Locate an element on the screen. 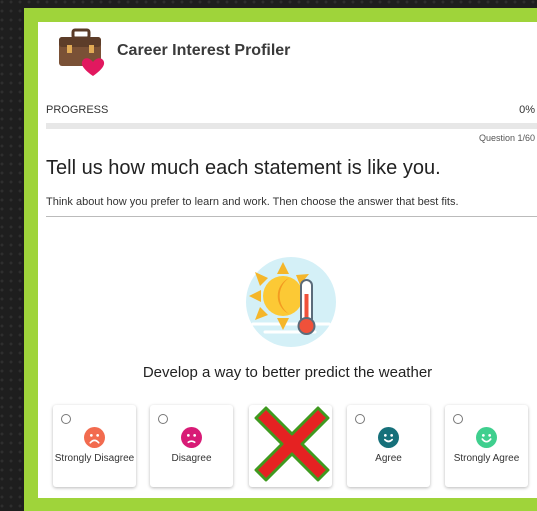 The height and width of the screenshot is (511, 537). sun-thermometer-icon is located at coordinates (291, 302).